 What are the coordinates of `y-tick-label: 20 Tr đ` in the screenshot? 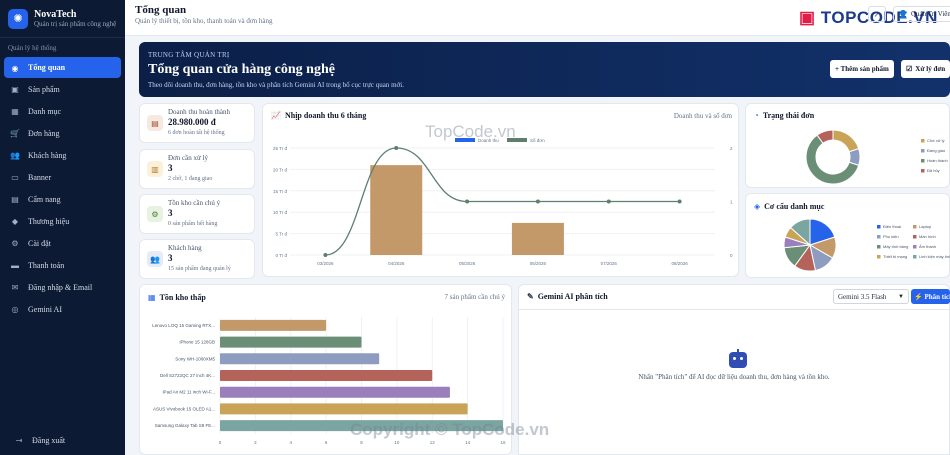 It's located at (280, 169).